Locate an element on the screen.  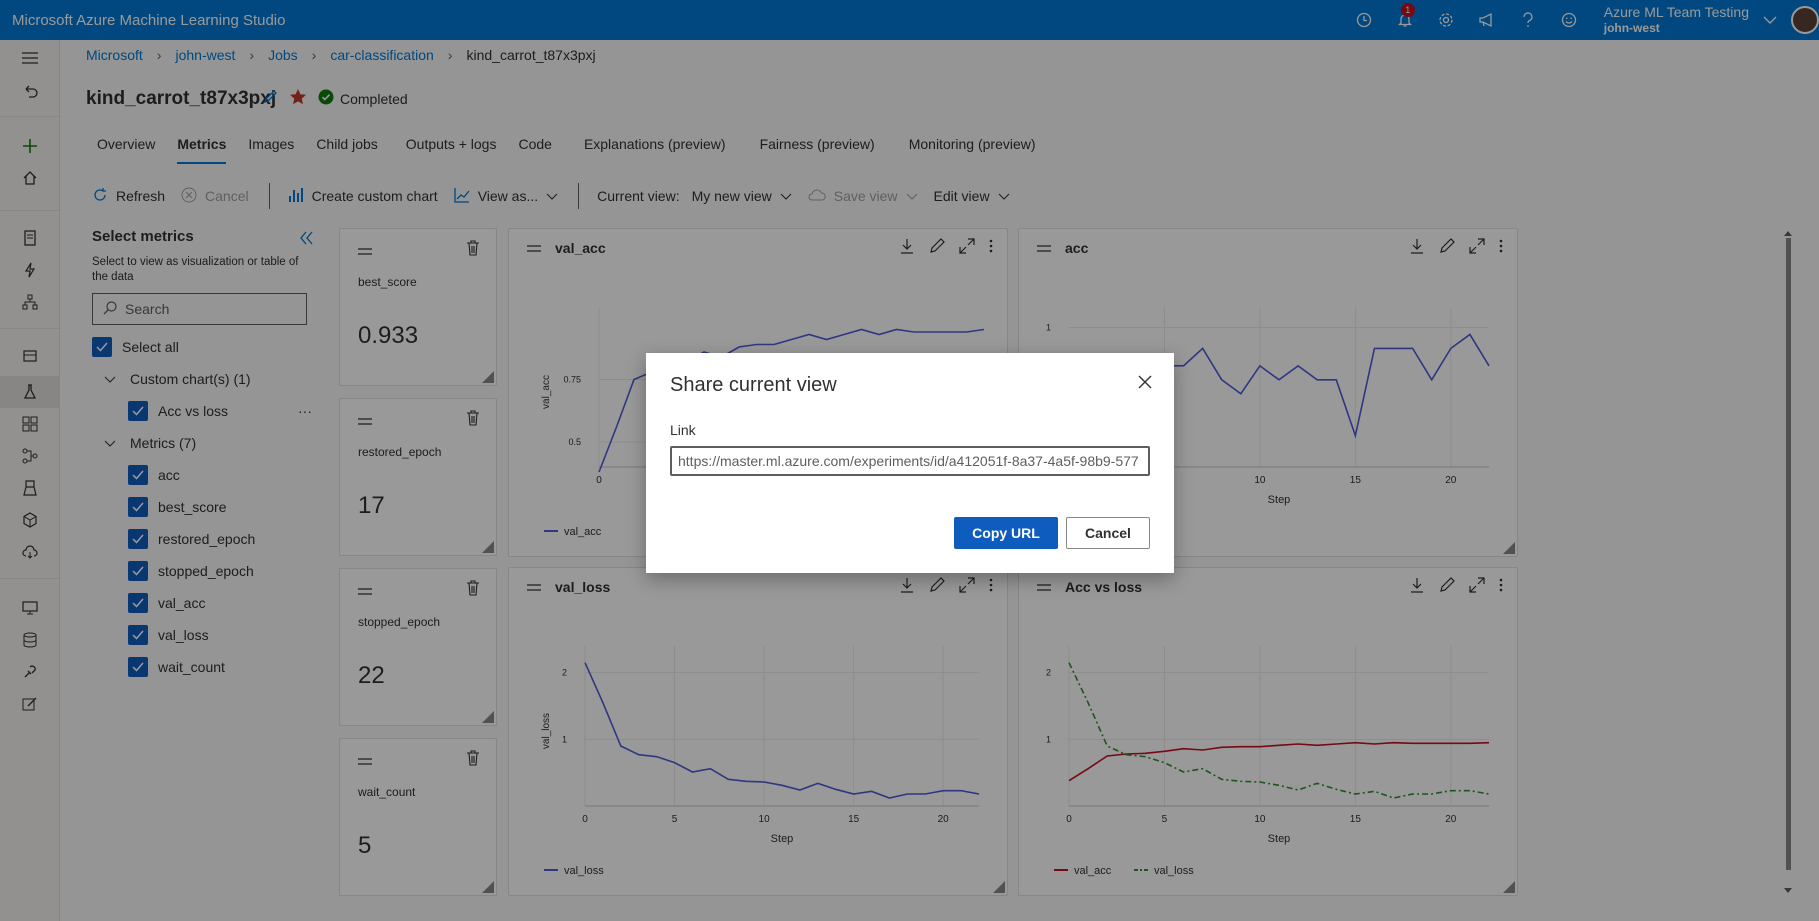
dialog-title: Share current view is located at coordinates (753, 385).